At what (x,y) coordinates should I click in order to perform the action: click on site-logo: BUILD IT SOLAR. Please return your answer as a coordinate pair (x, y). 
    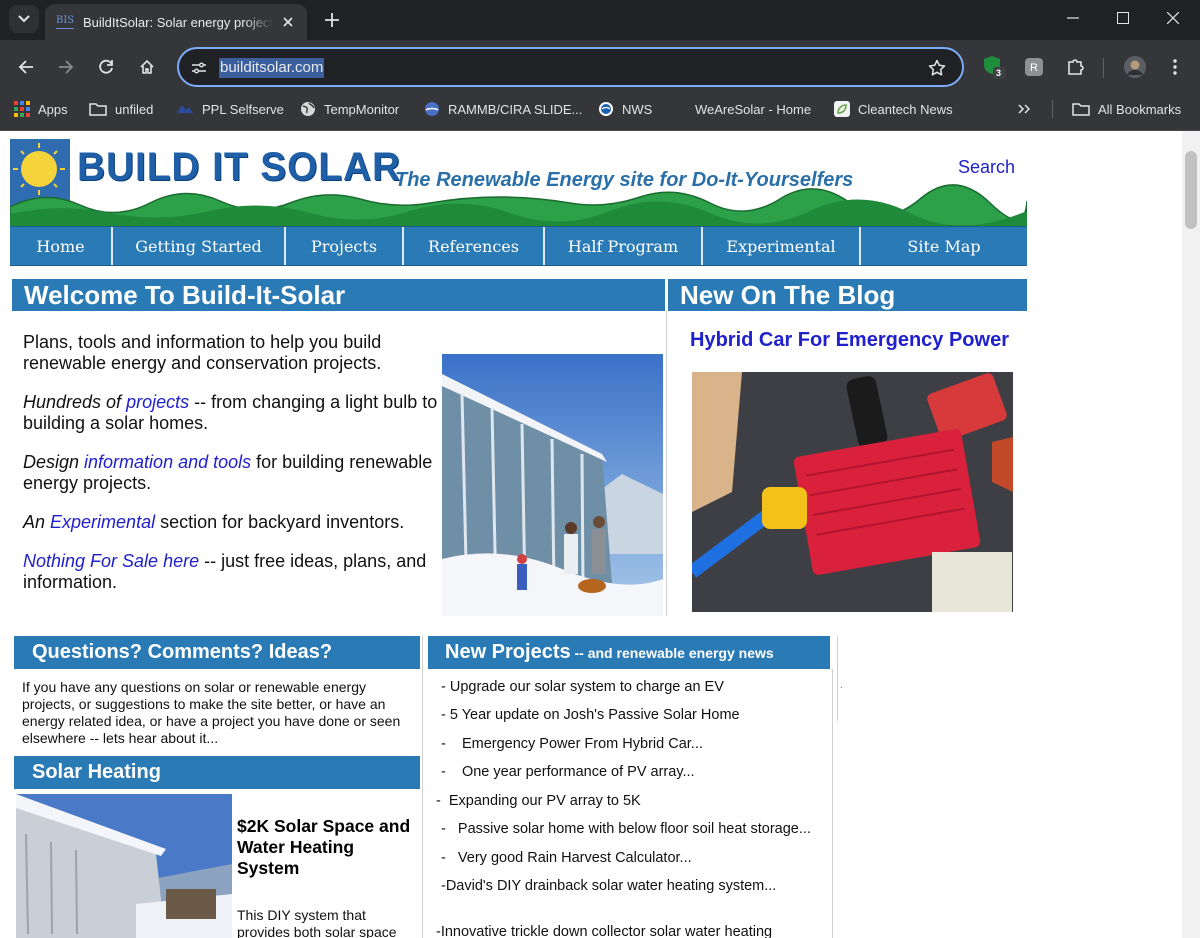
    Looking at the image, I should click on (239, 167).